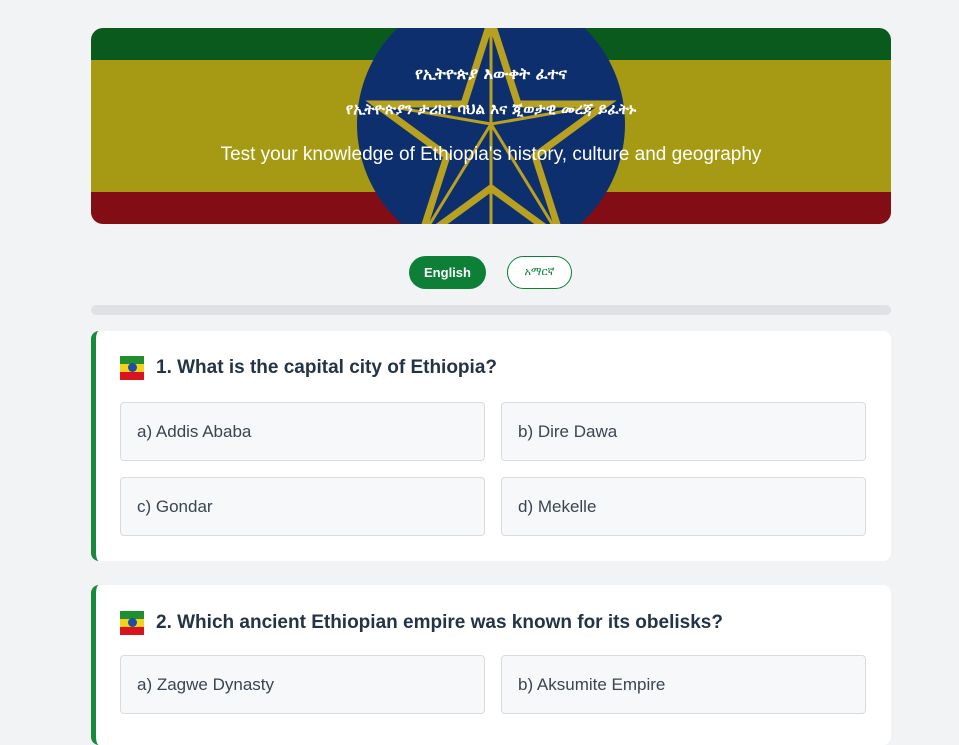 Image resolution: width=959 pixels, height=745 pixels. I want to click on answer-option-a: a) Addis Ababa, so click(302, 431).